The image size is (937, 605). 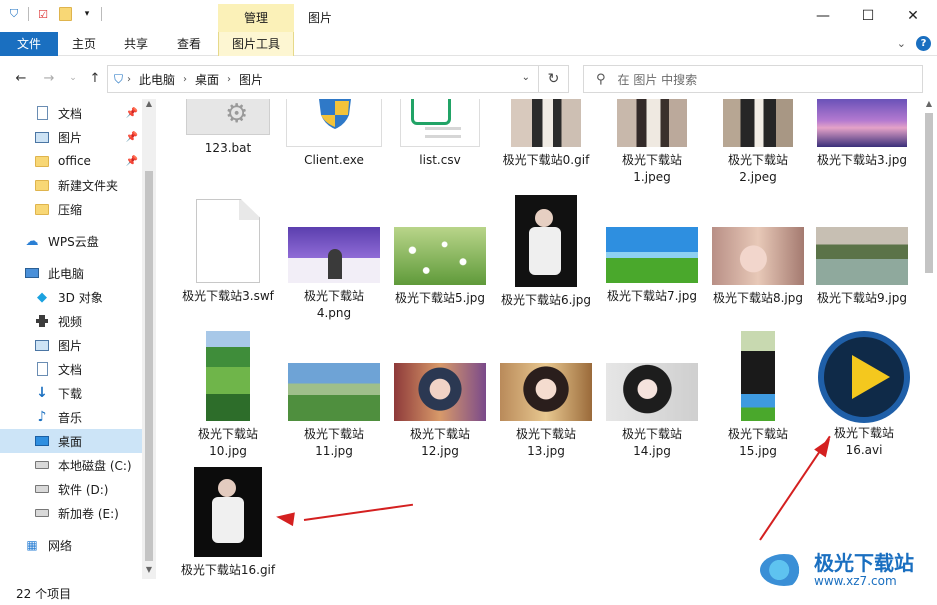 I want to click on sidebar-item-label: 文档, so click(x=70, y=113).